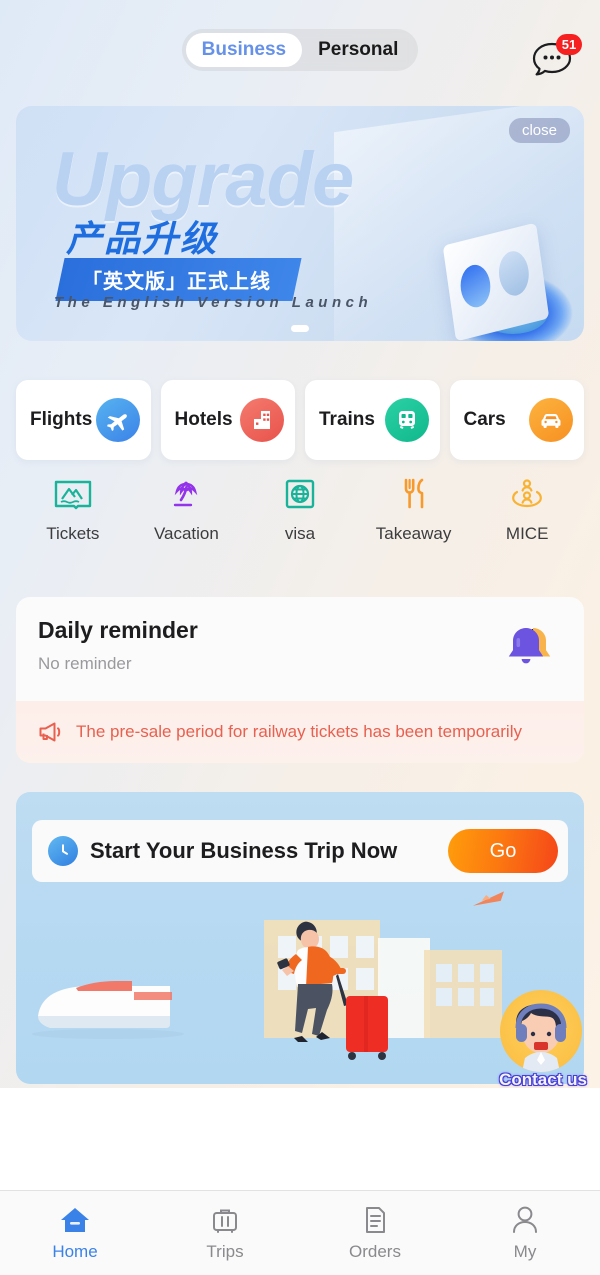 This screenshot has height=1275, width=600. Describe the element at coordinates (203, 179) in the screenshot. I see `banner-headline-en: Upgrade` at that location.